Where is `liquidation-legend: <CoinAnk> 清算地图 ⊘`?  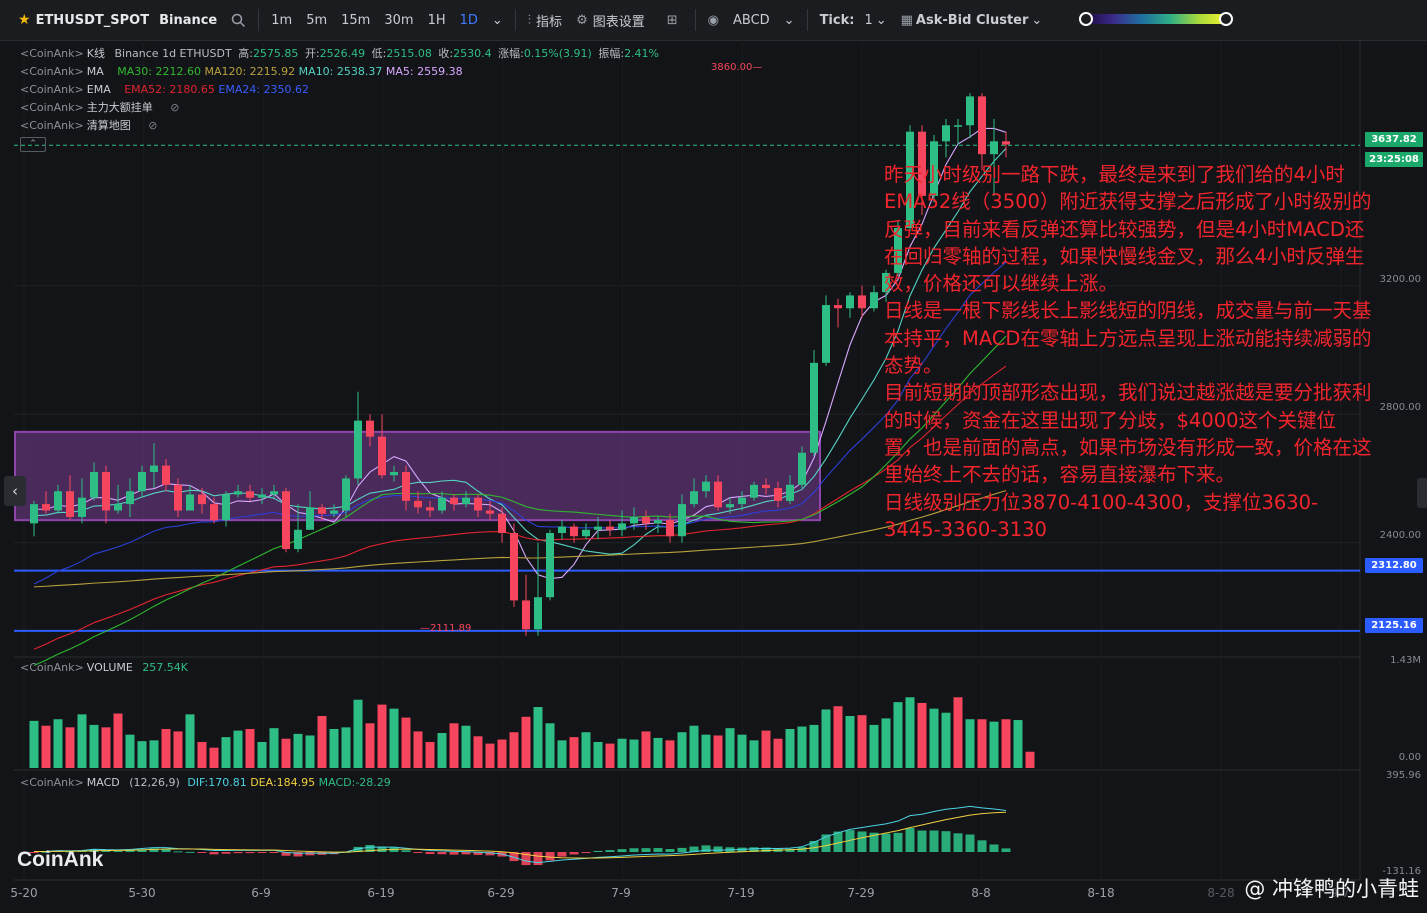
liquidation-legend: <CoinAnk> 清算地图 ⊘ is located at coordinates (88, 126).